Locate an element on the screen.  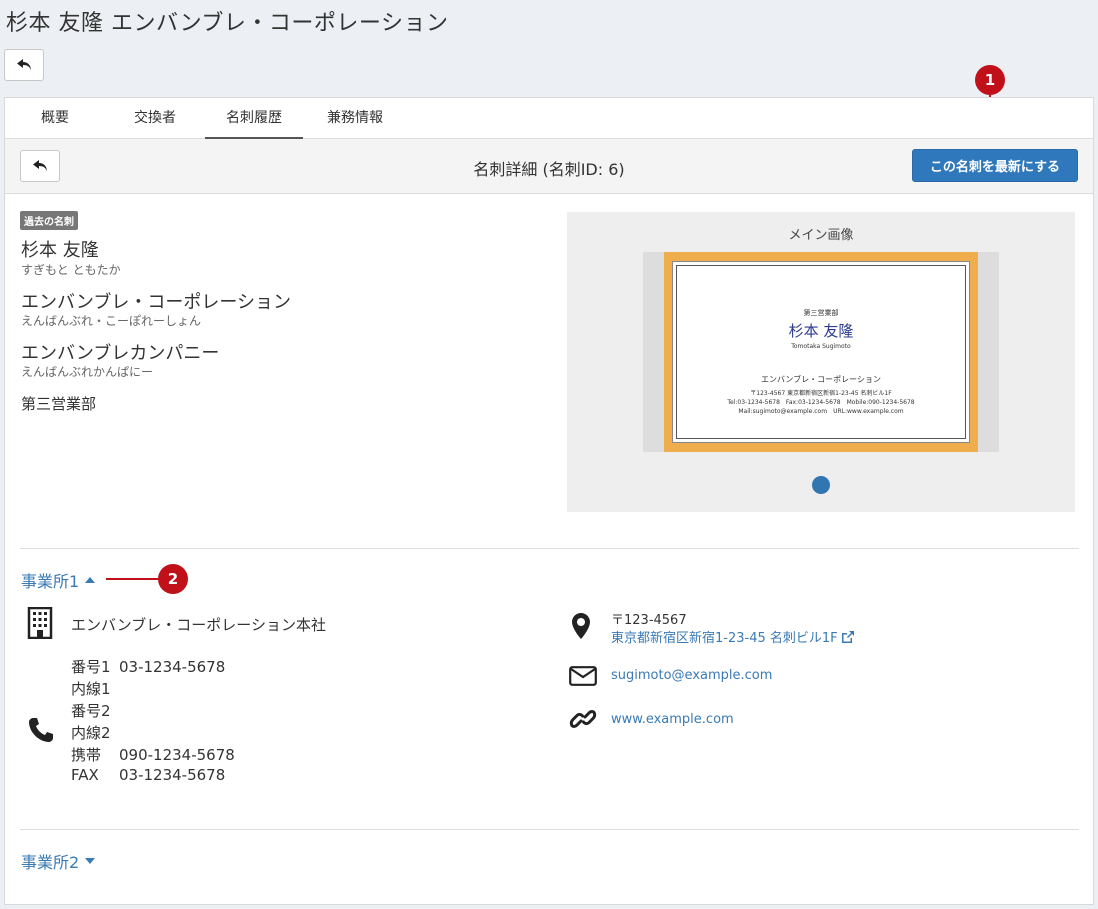
office2-toggle: 事業所2 is located at coordinates (58, 861).